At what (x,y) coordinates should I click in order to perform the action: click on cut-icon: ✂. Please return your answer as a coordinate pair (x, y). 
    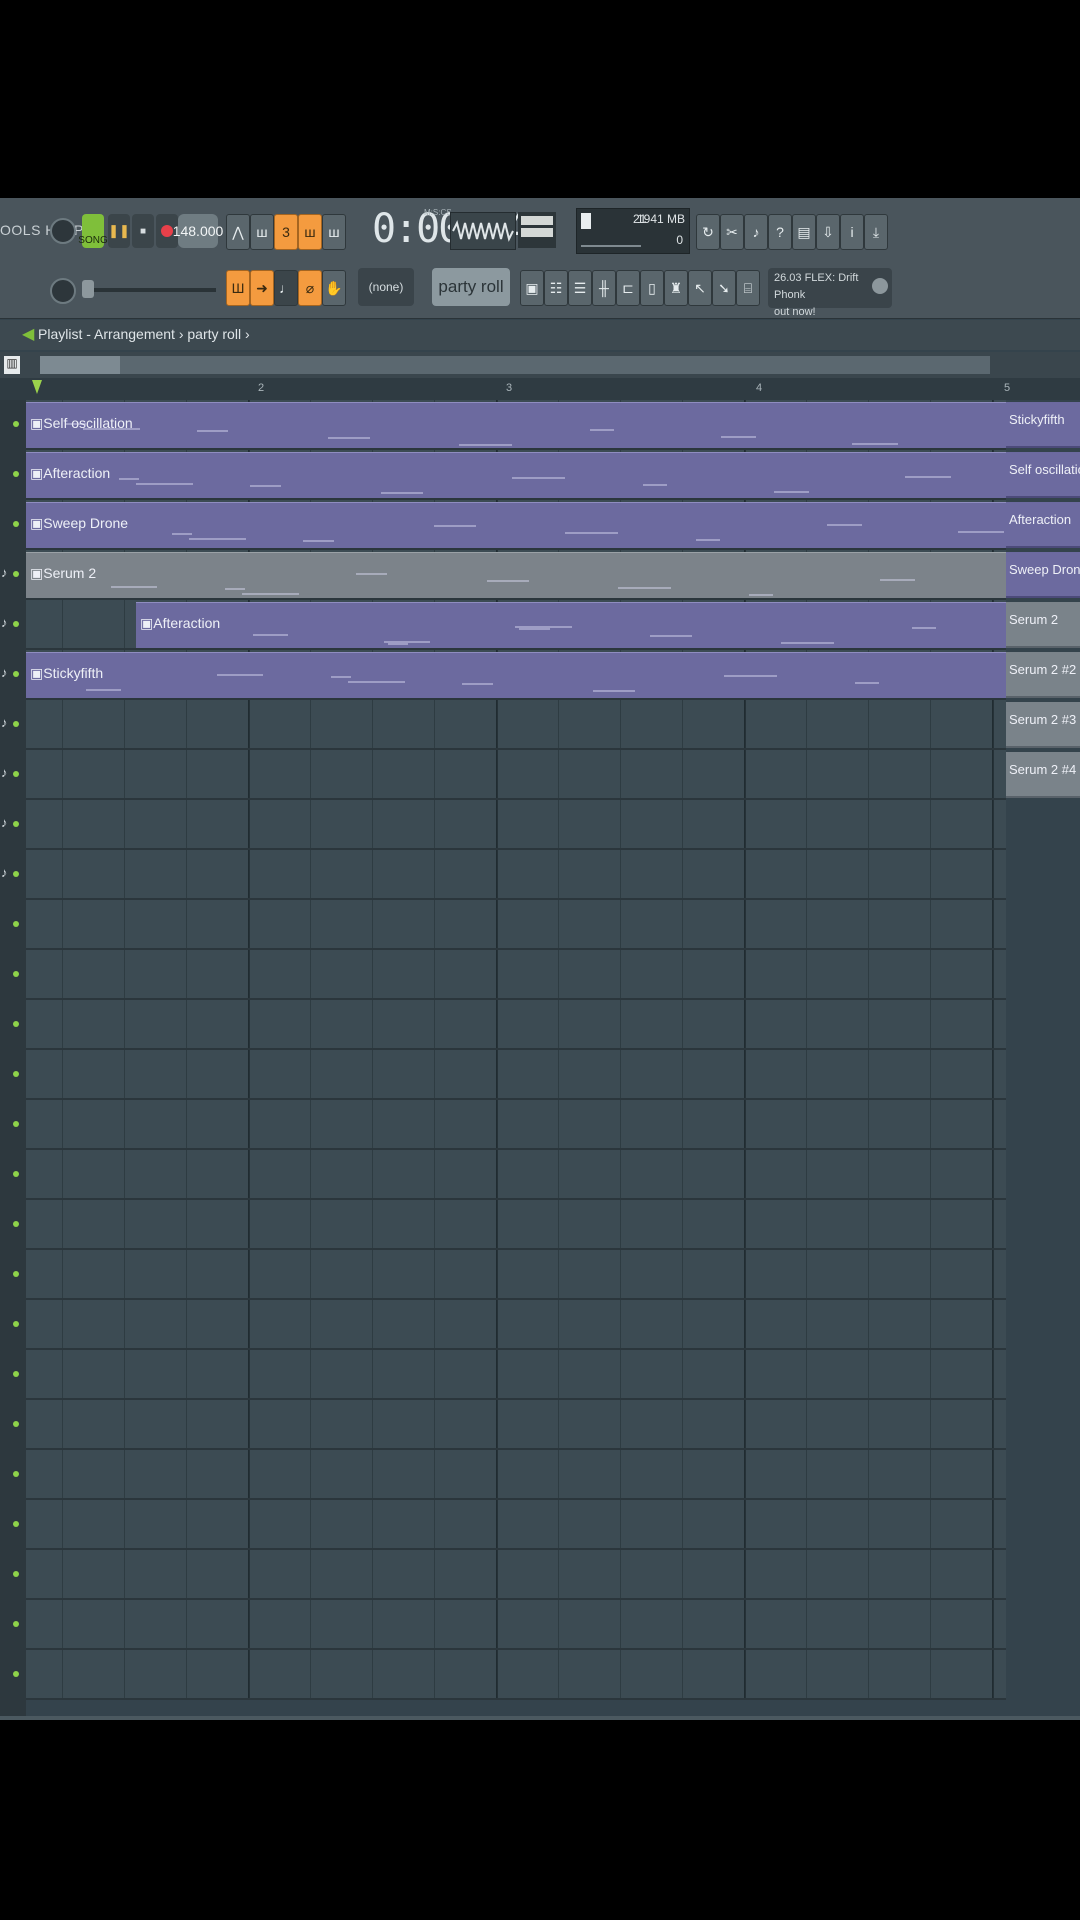
    Looking at the image, I should click on (732, 232).